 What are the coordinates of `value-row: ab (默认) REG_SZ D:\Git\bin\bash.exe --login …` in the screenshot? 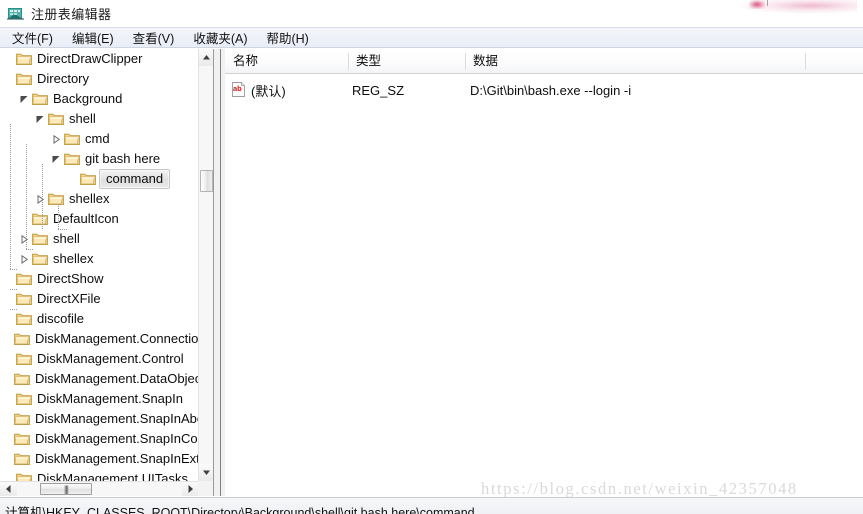 It's located at (544, 90).